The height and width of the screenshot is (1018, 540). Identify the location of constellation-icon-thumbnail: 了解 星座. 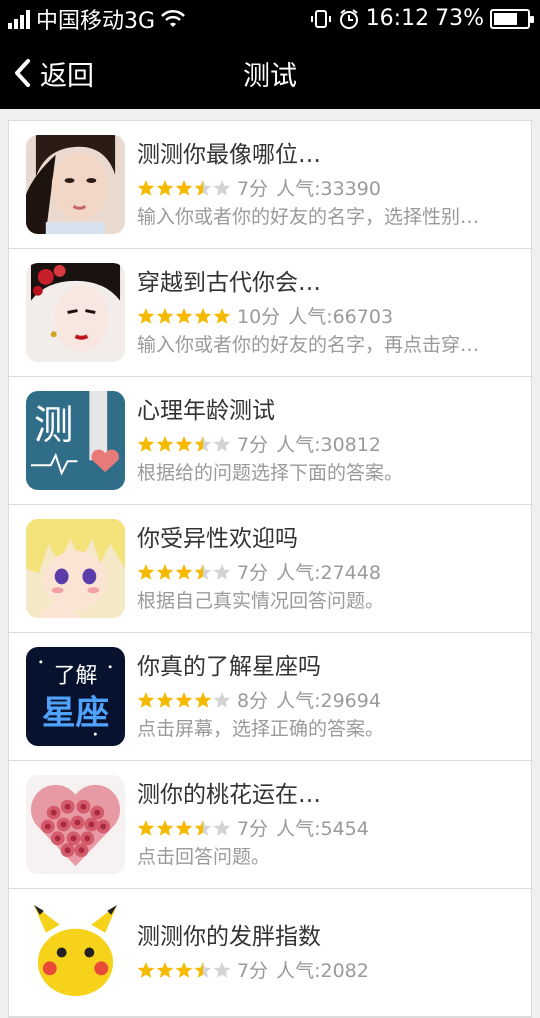
(75, 696).